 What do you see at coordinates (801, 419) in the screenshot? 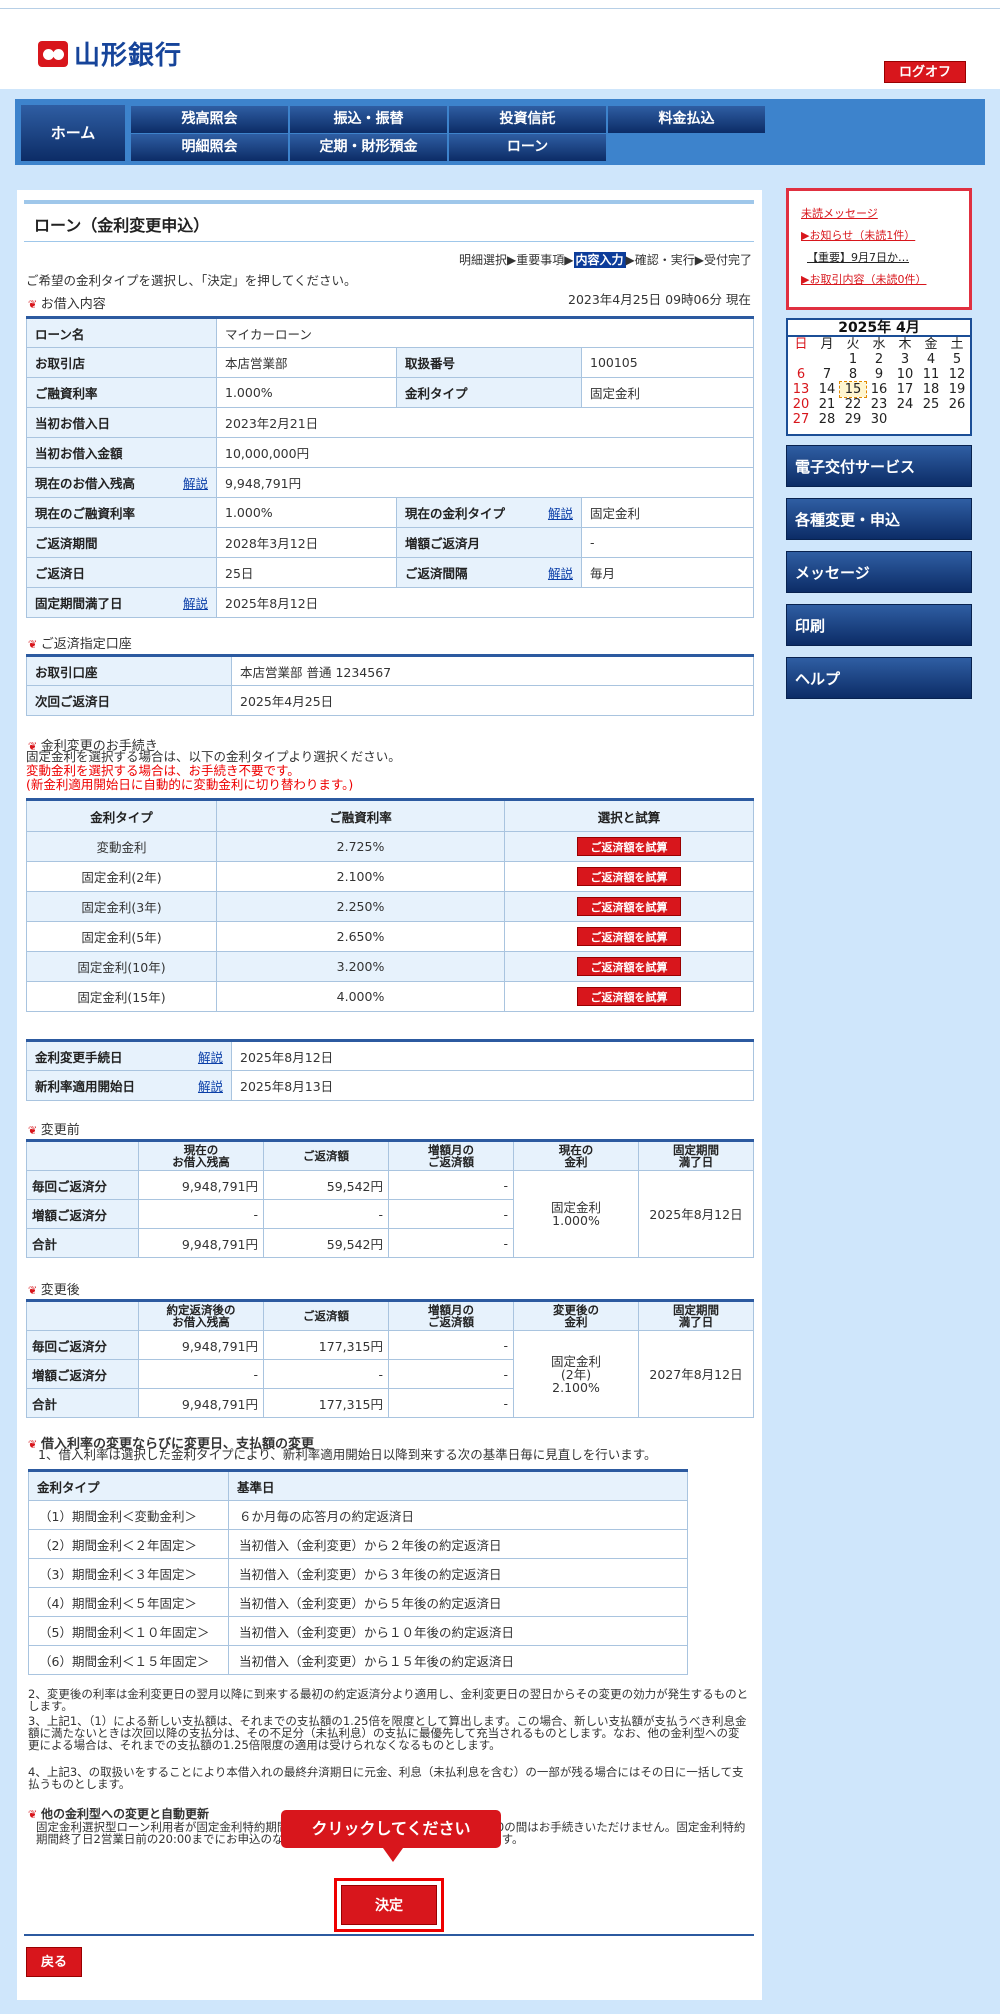
I see `day: 27` at bounding box center [801, 419].